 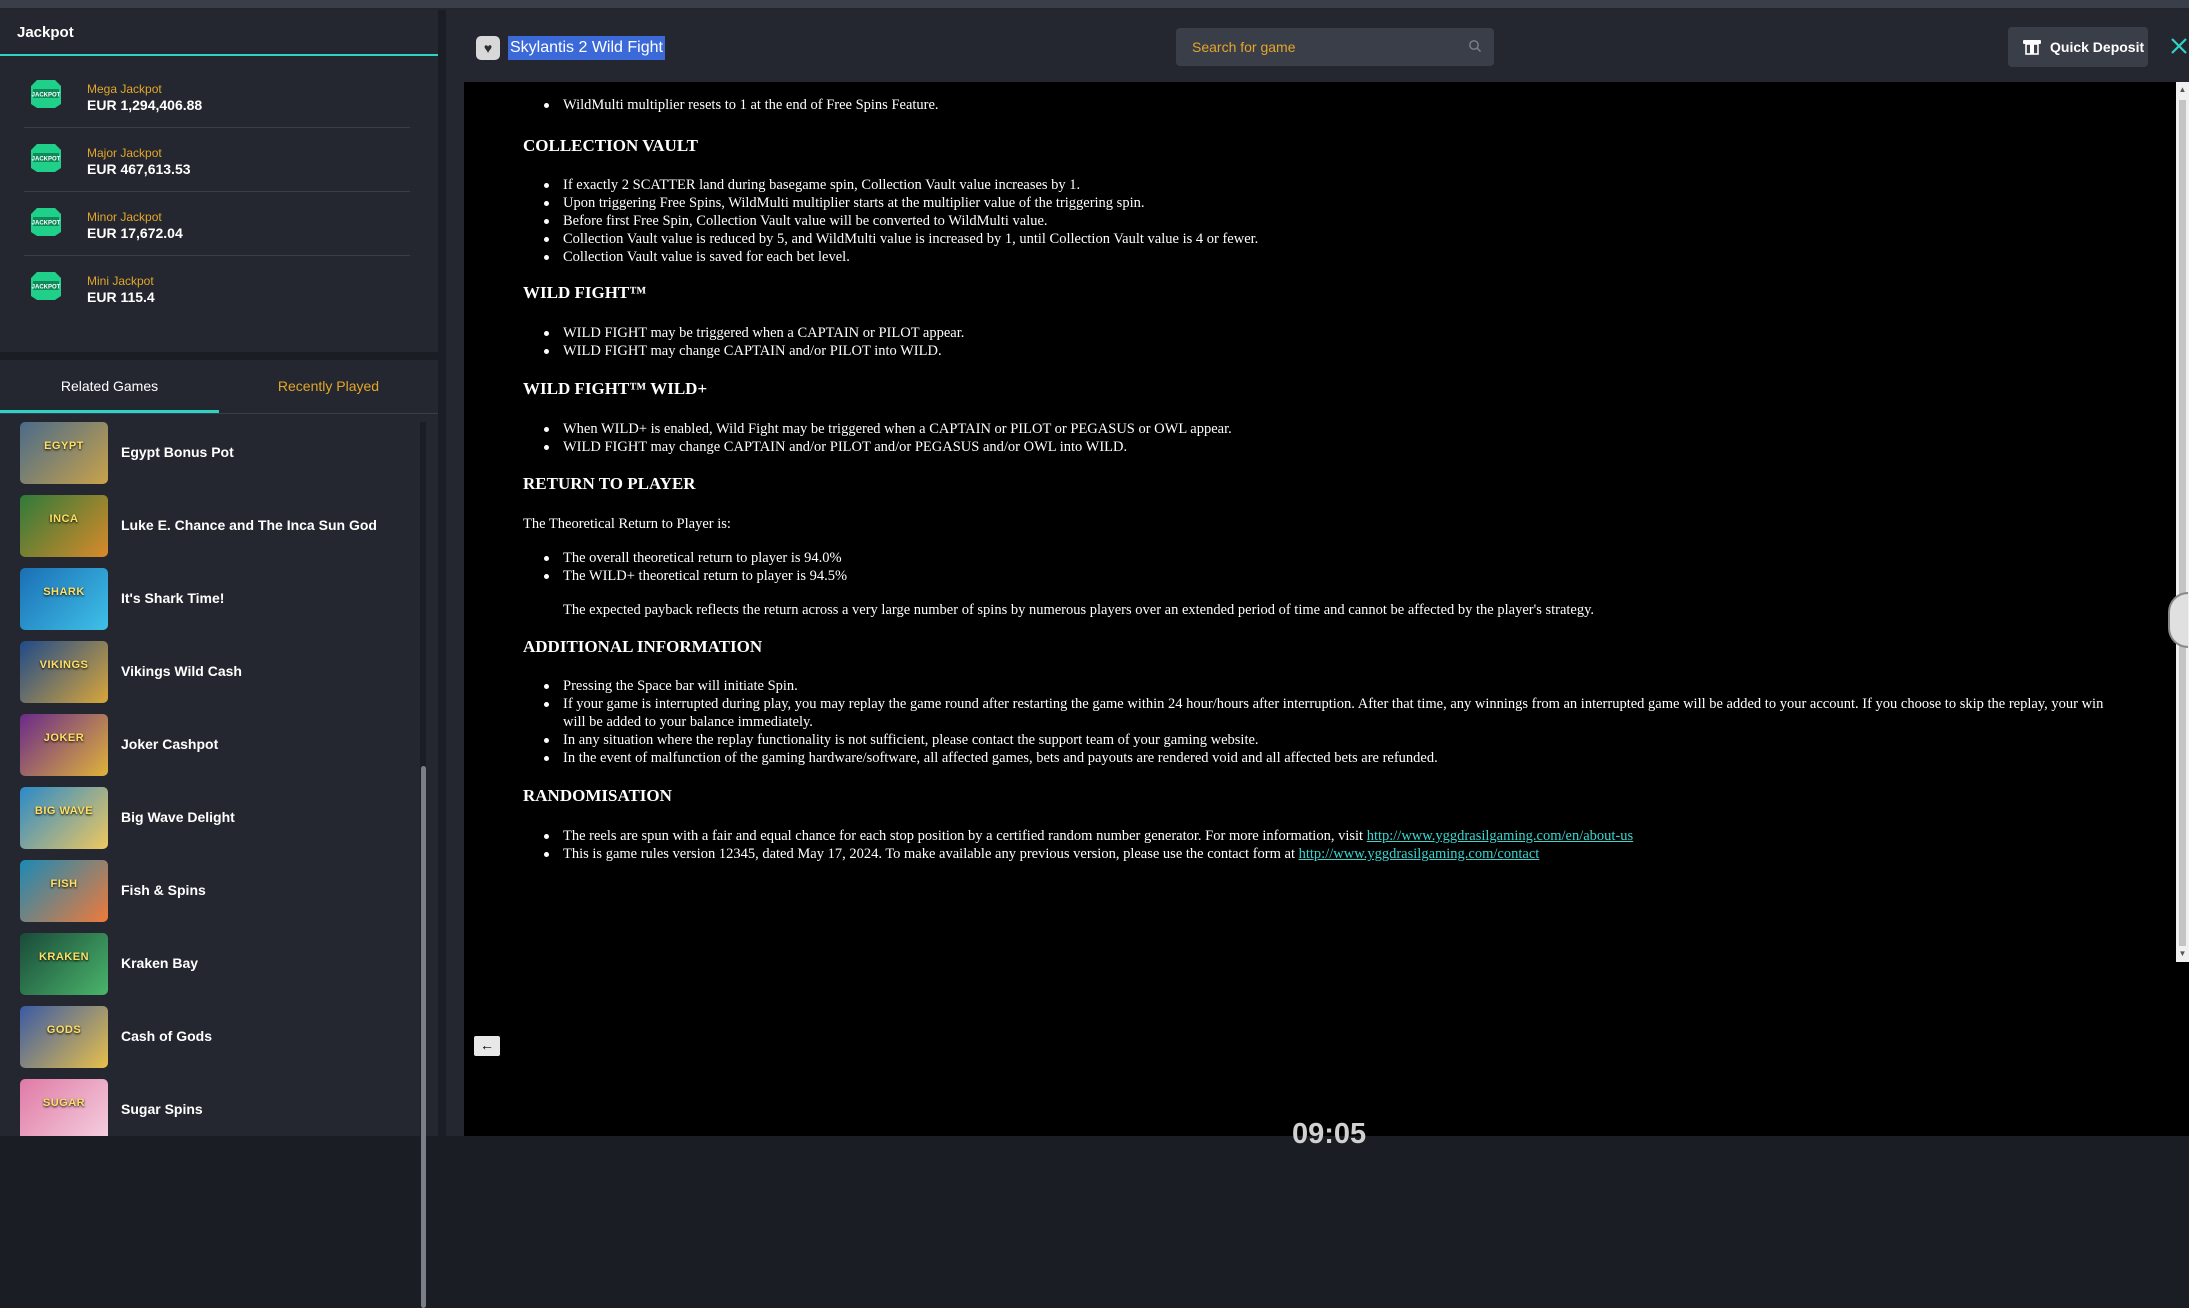 What do you see at coordinates (64, 1030) in the screenshot?
I see `game-thumbnail-label: GODS` at bounding box center [64, 1030].